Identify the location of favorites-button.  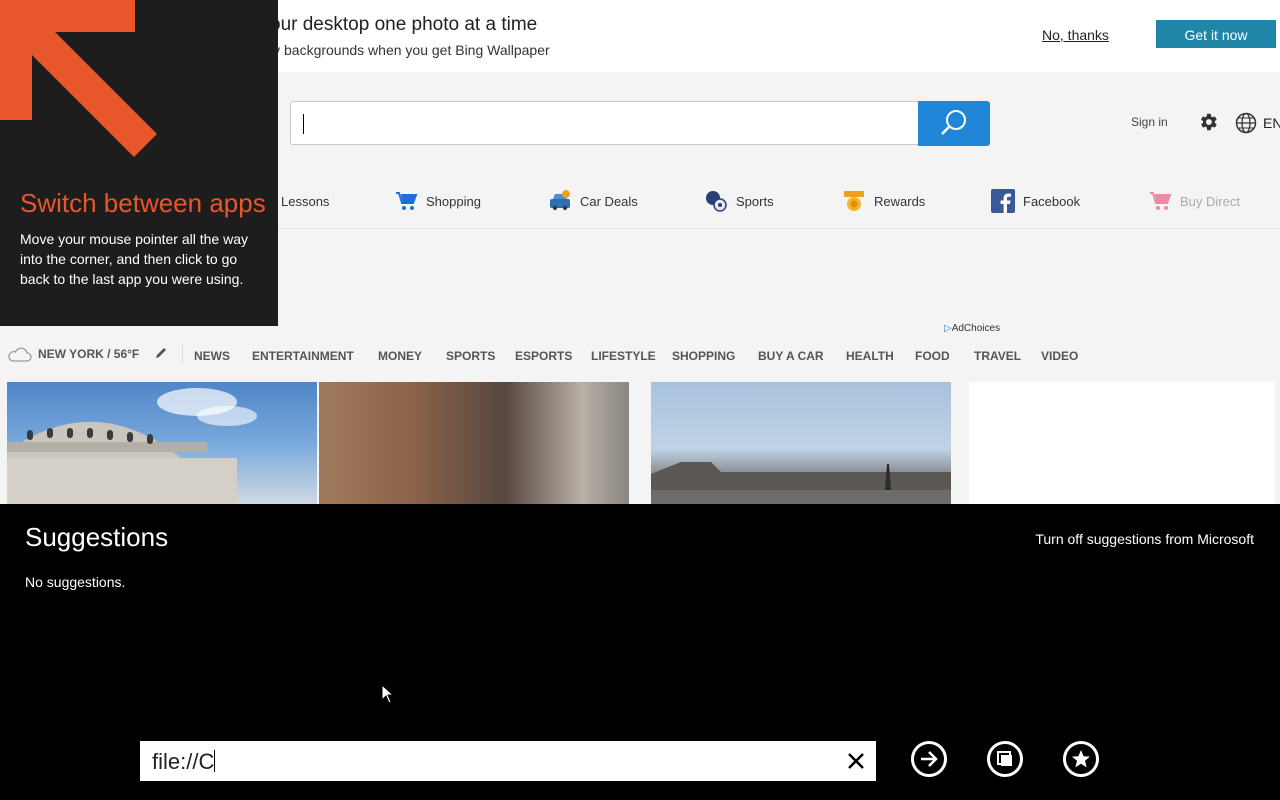
(1081, 759).